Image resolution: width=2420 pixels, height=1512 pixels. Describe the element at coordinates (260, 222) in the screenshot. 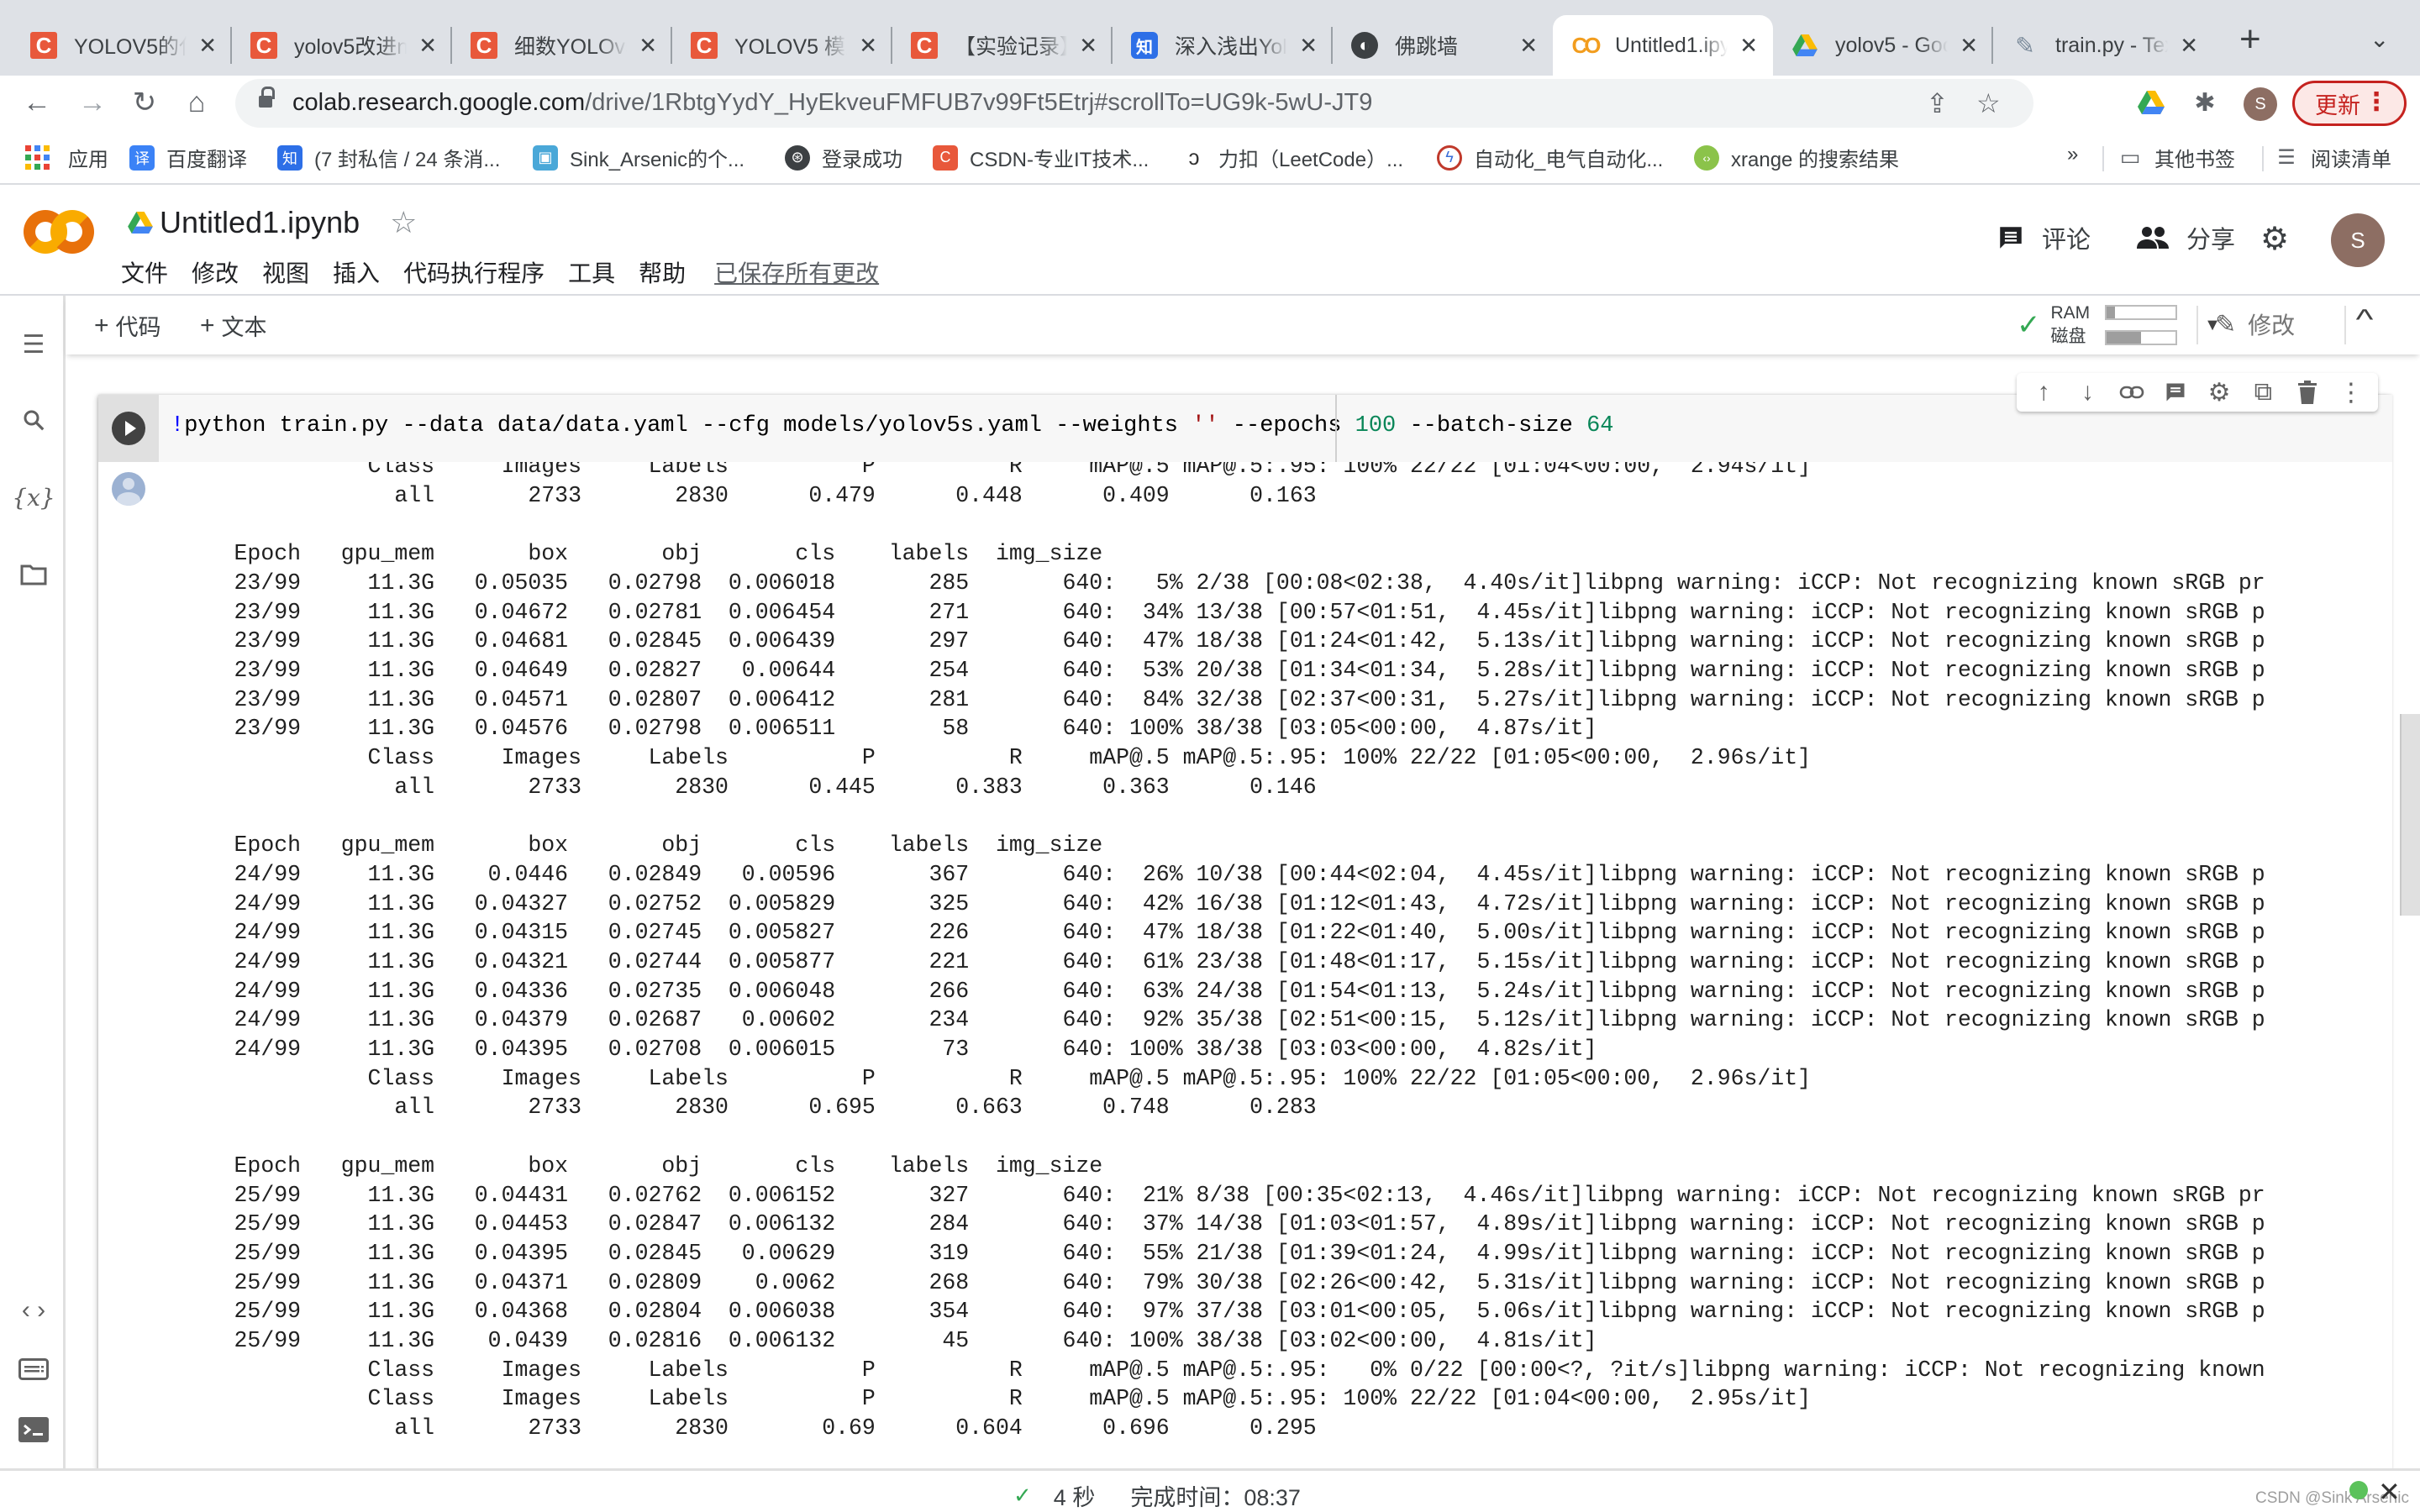

I see `notebook-title-text: Untitled1.ipynb` at that location.